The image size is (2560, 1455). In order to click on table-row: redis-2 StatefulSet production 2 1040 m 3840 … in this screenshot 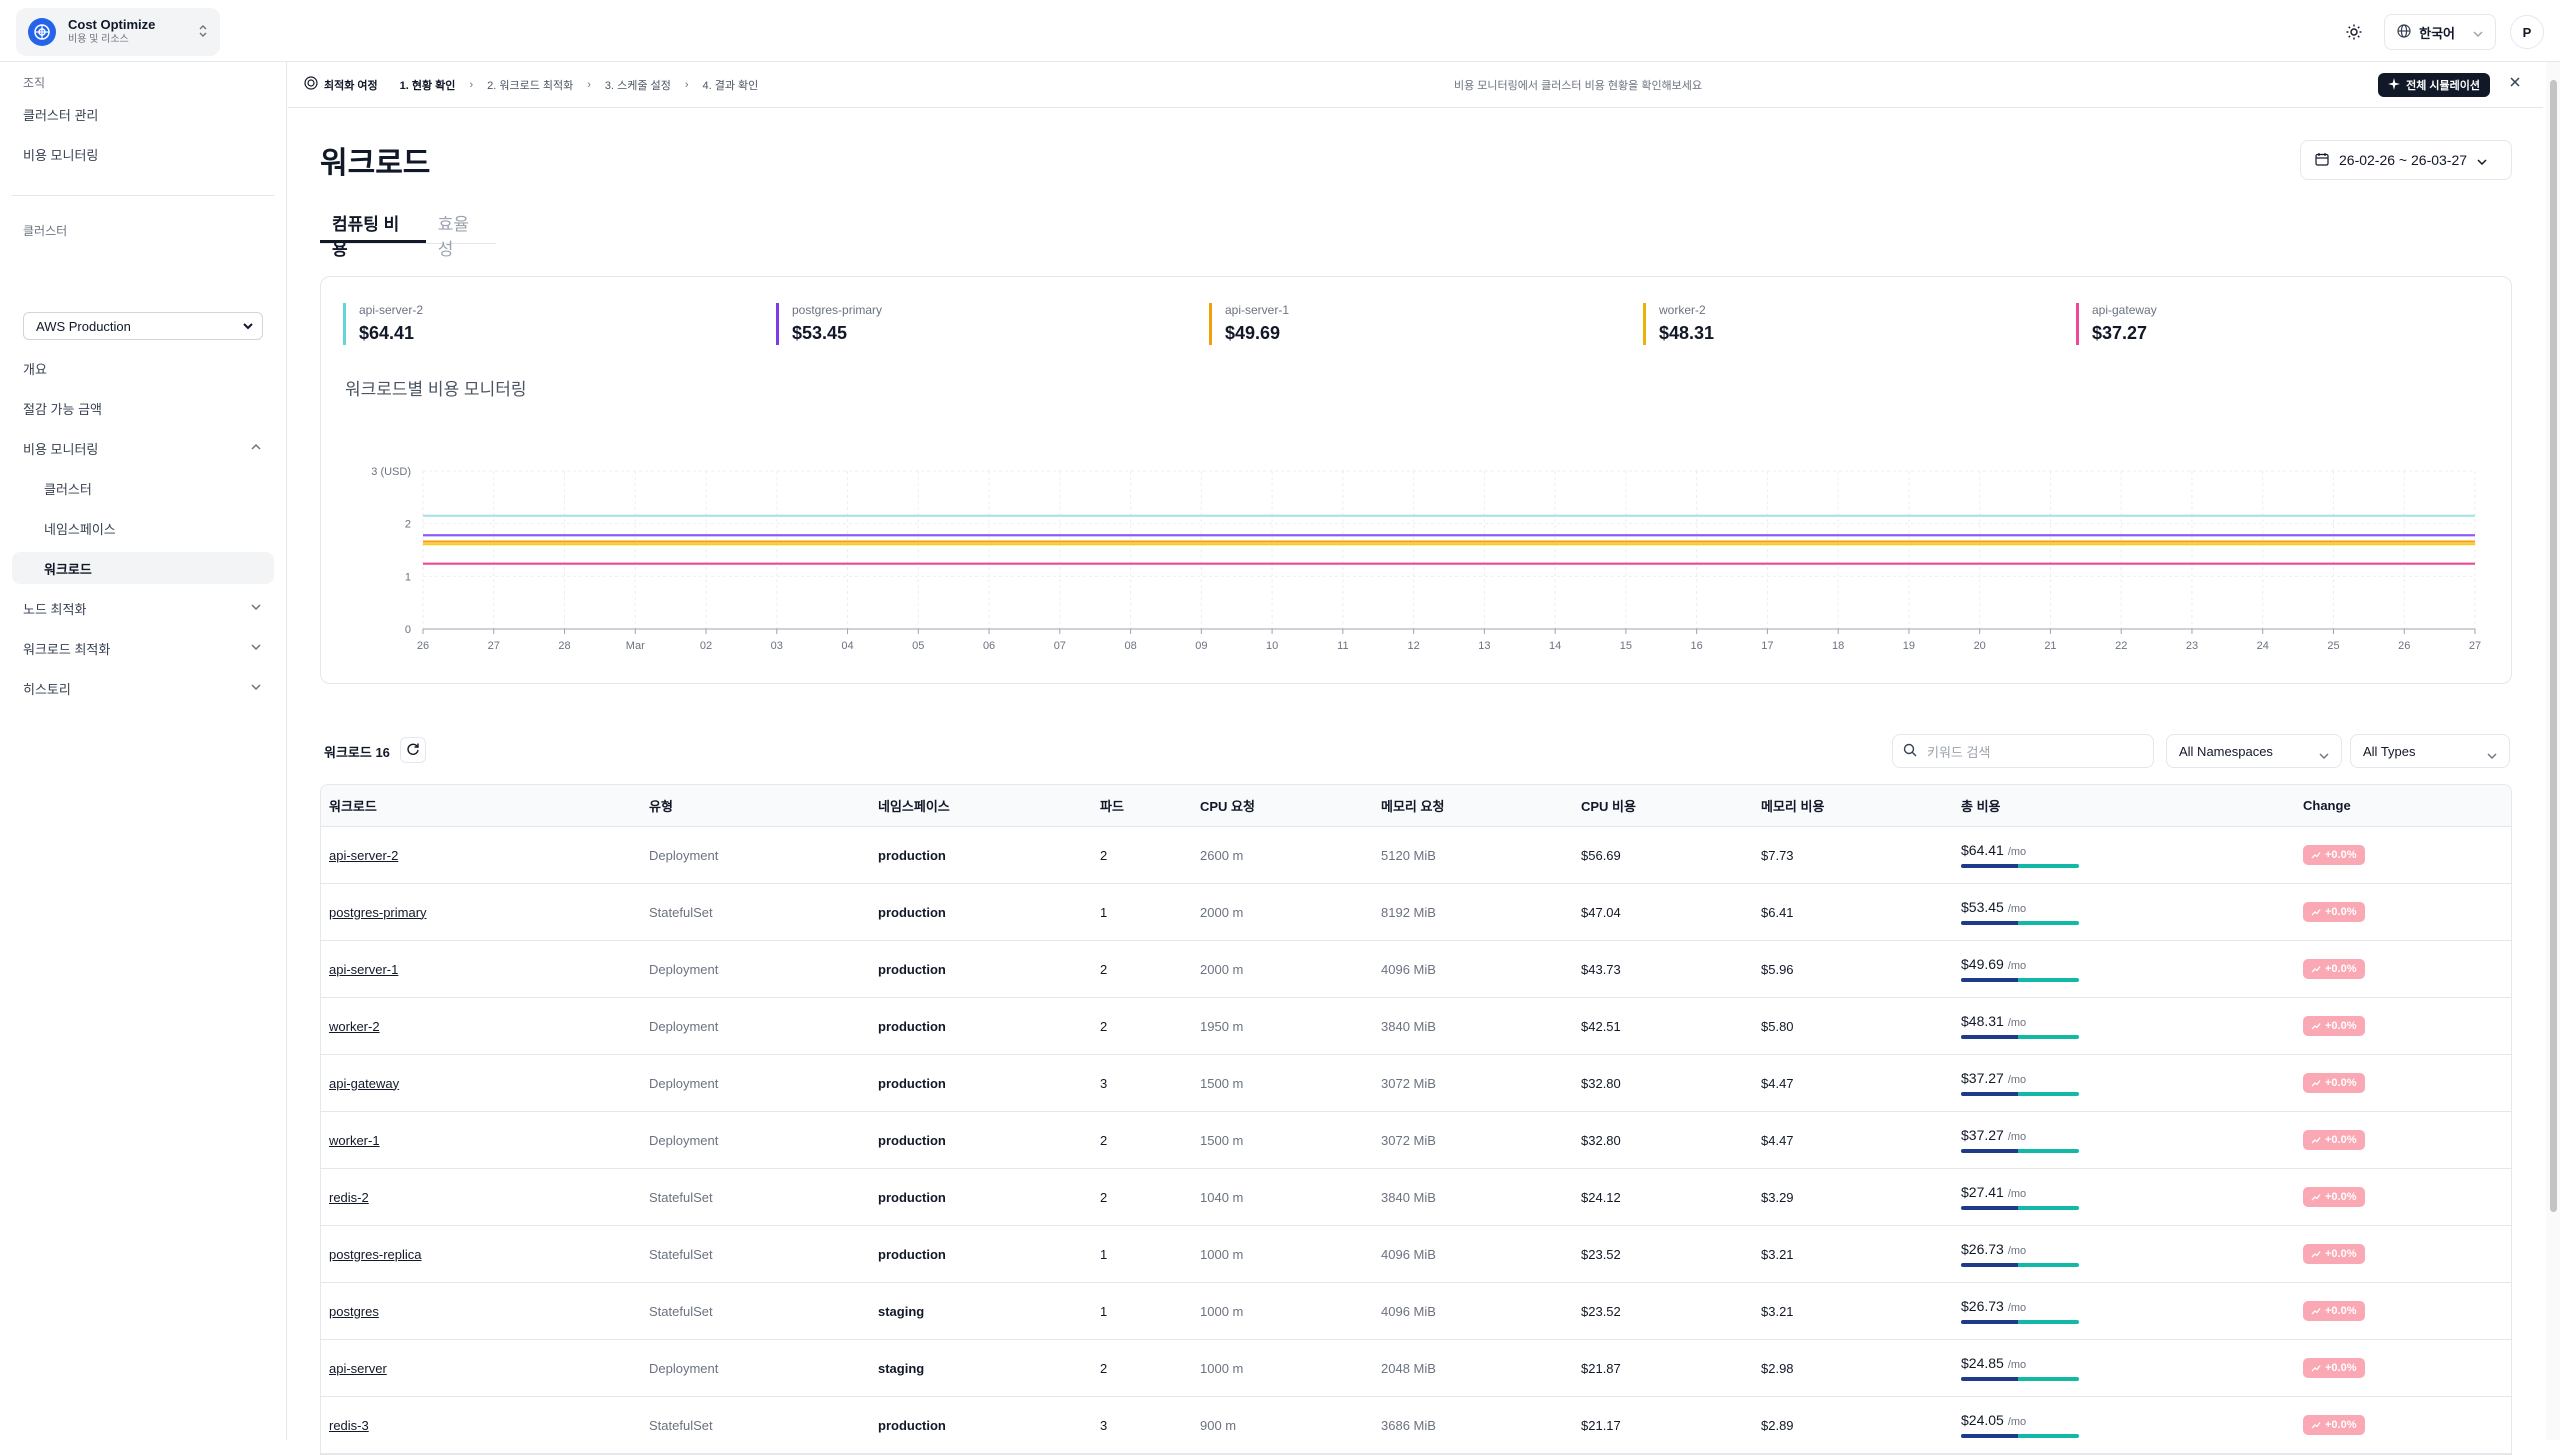, I will do `click(1416, 1197)`.